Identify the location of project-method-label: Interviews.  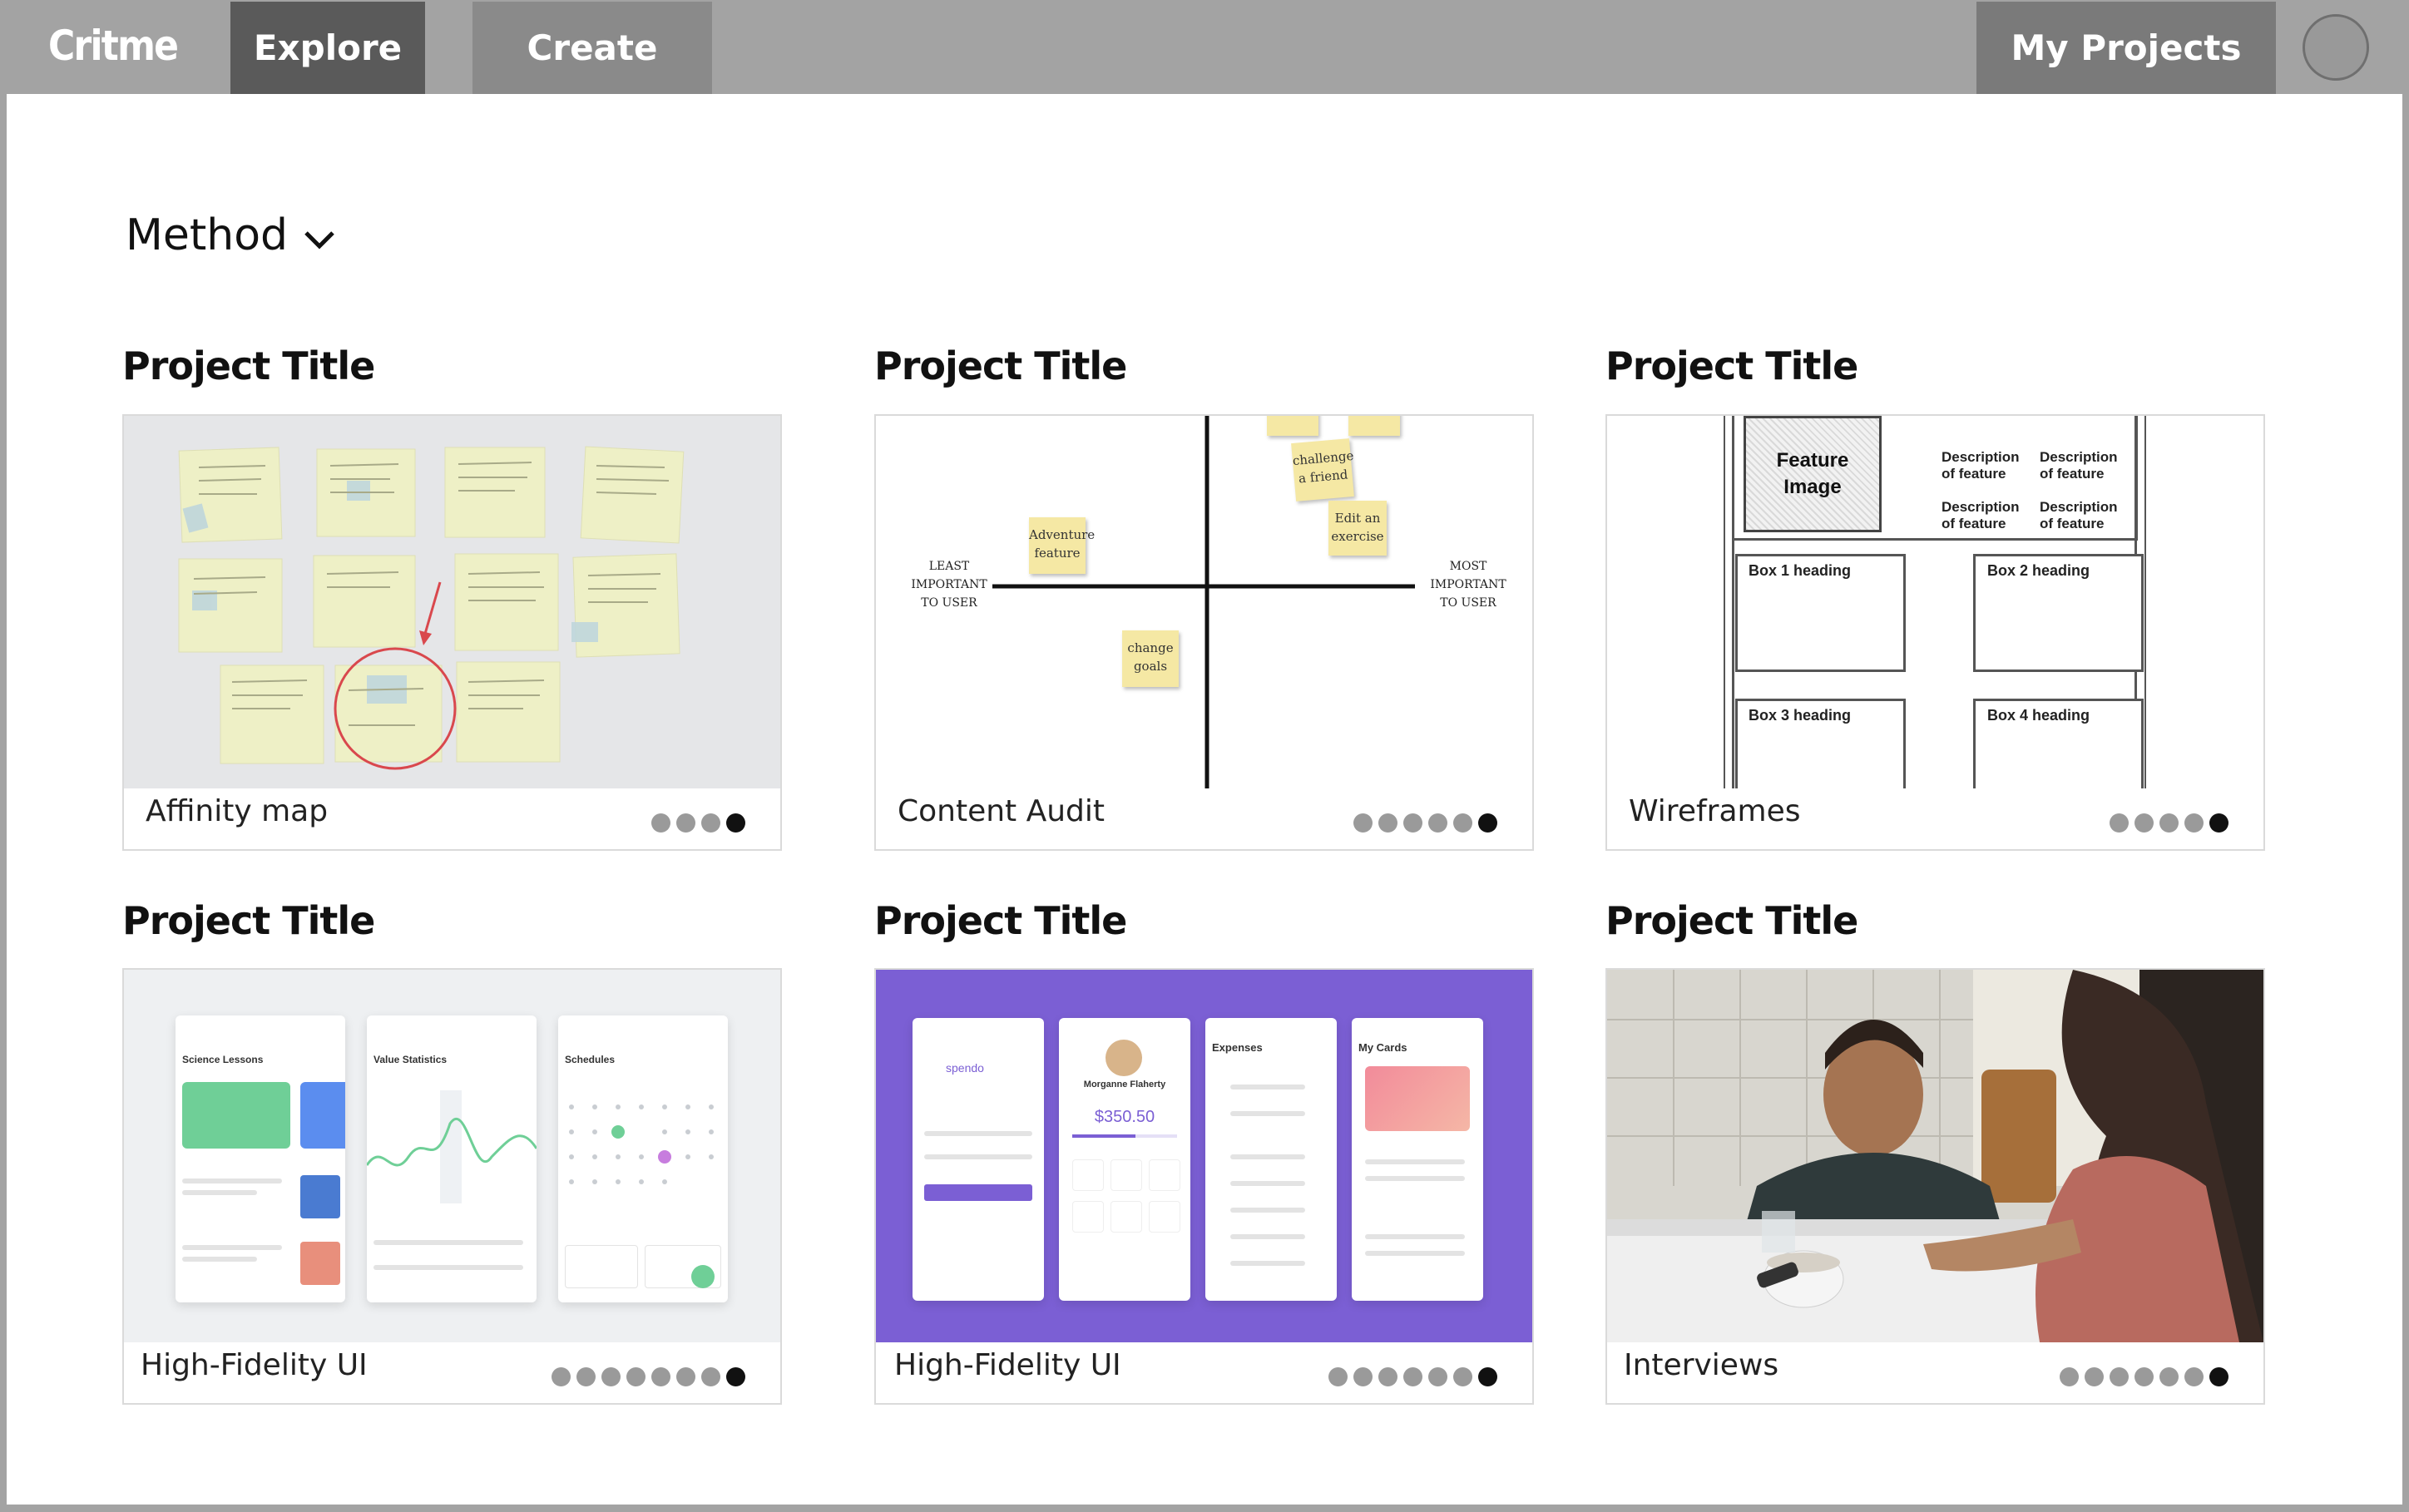
(1701, 1365).